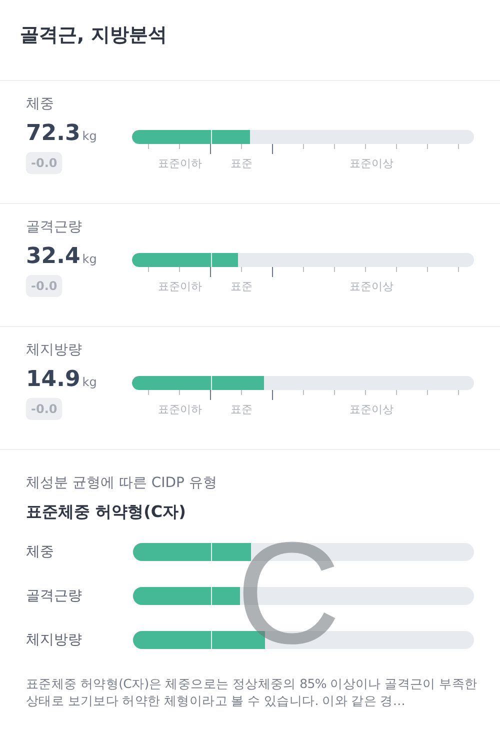 The image size is (500, 735). Describe the element at coordinates (54, 640) in the screenshot. I see `row-label: 체지방량` at that location.